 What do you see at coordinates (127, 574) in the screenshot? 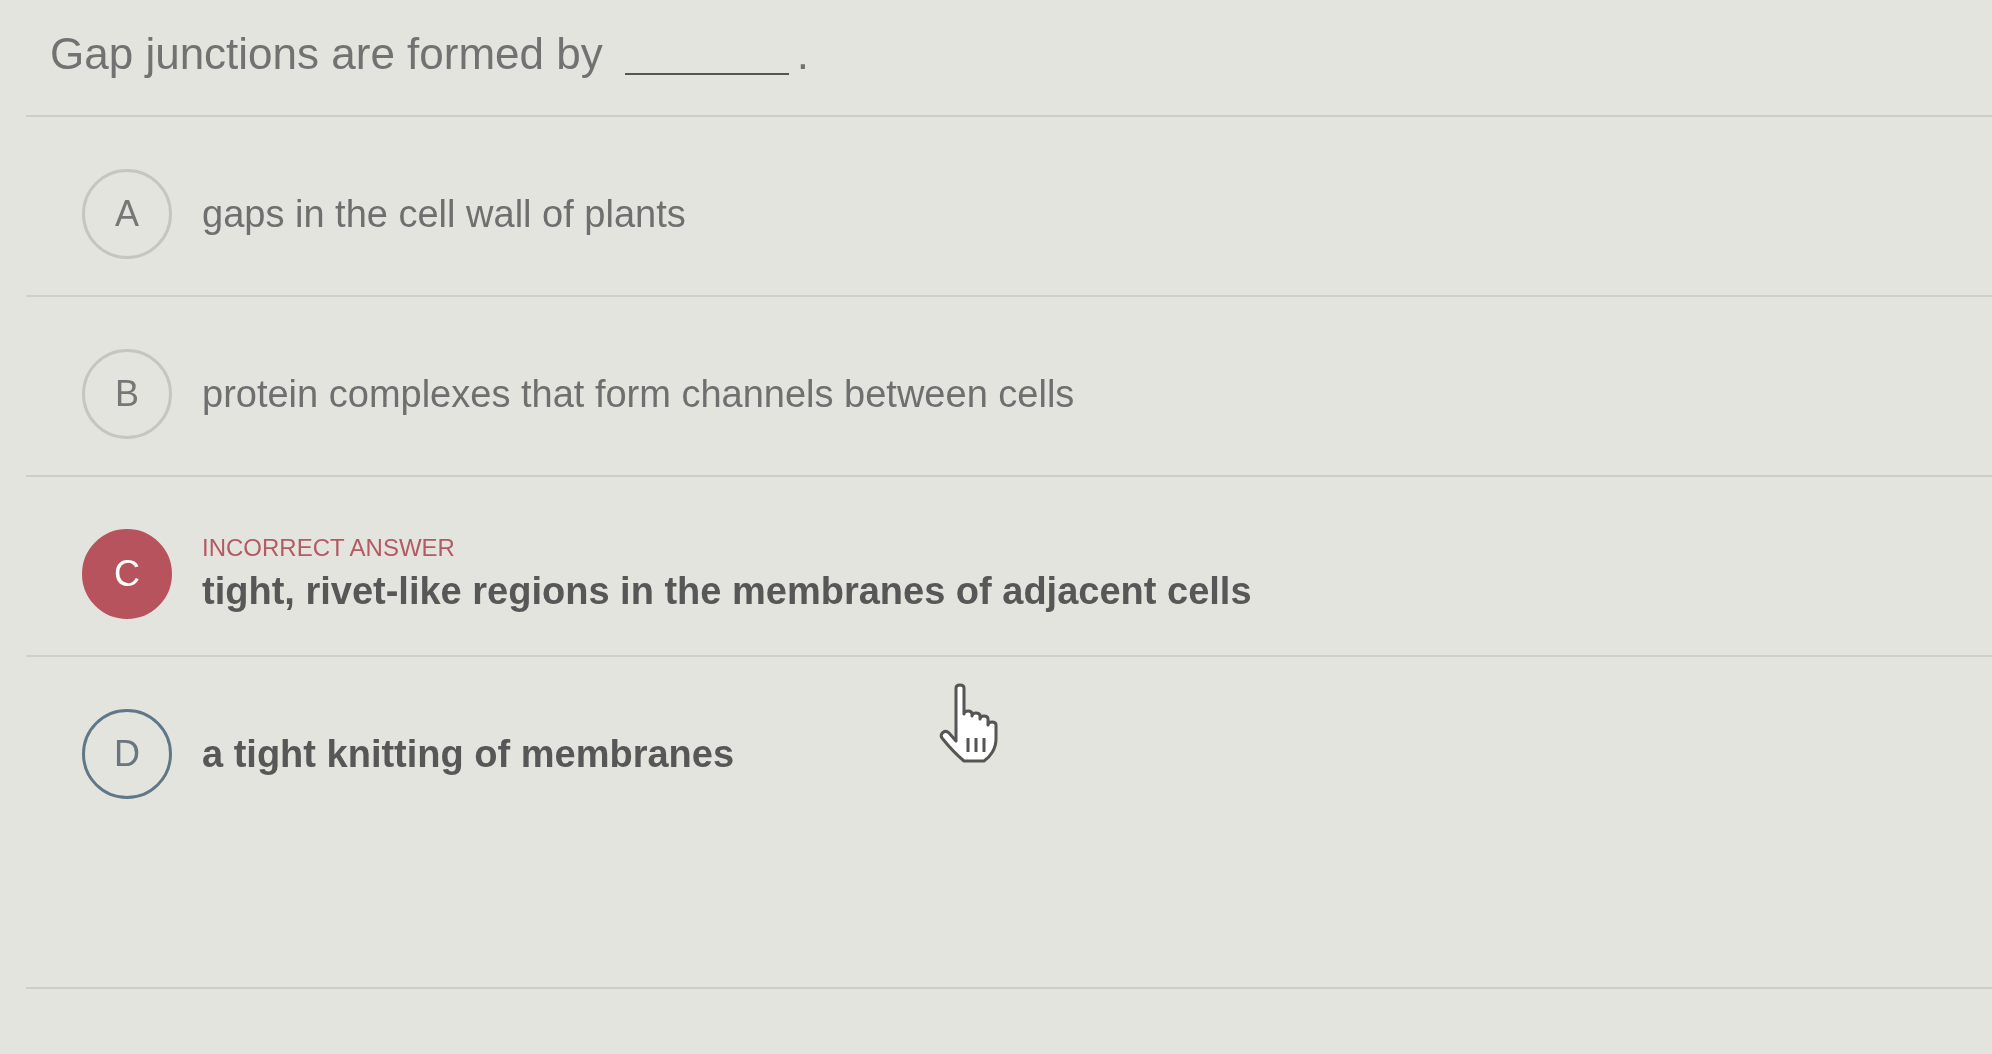
I see `choice-letter-button: C` at bounding box center [127, 574].